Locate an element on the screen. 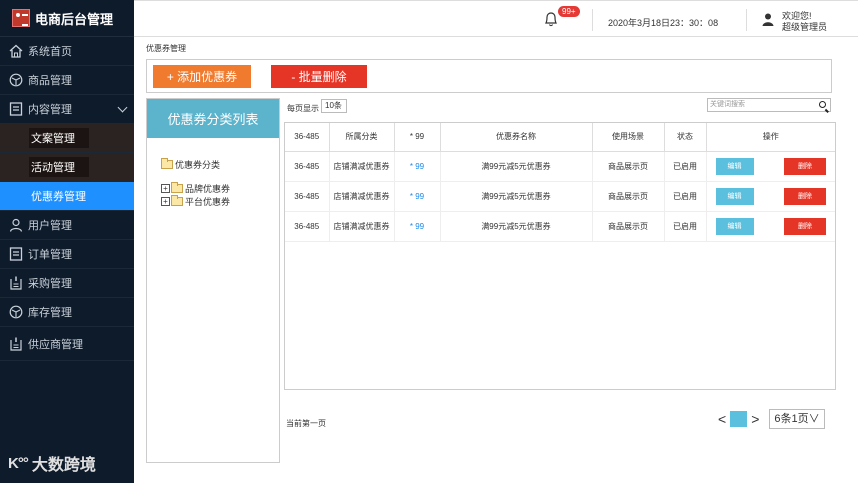 This screenshot has height=483, width=858. user-icon is located at coordinates (768, 19).